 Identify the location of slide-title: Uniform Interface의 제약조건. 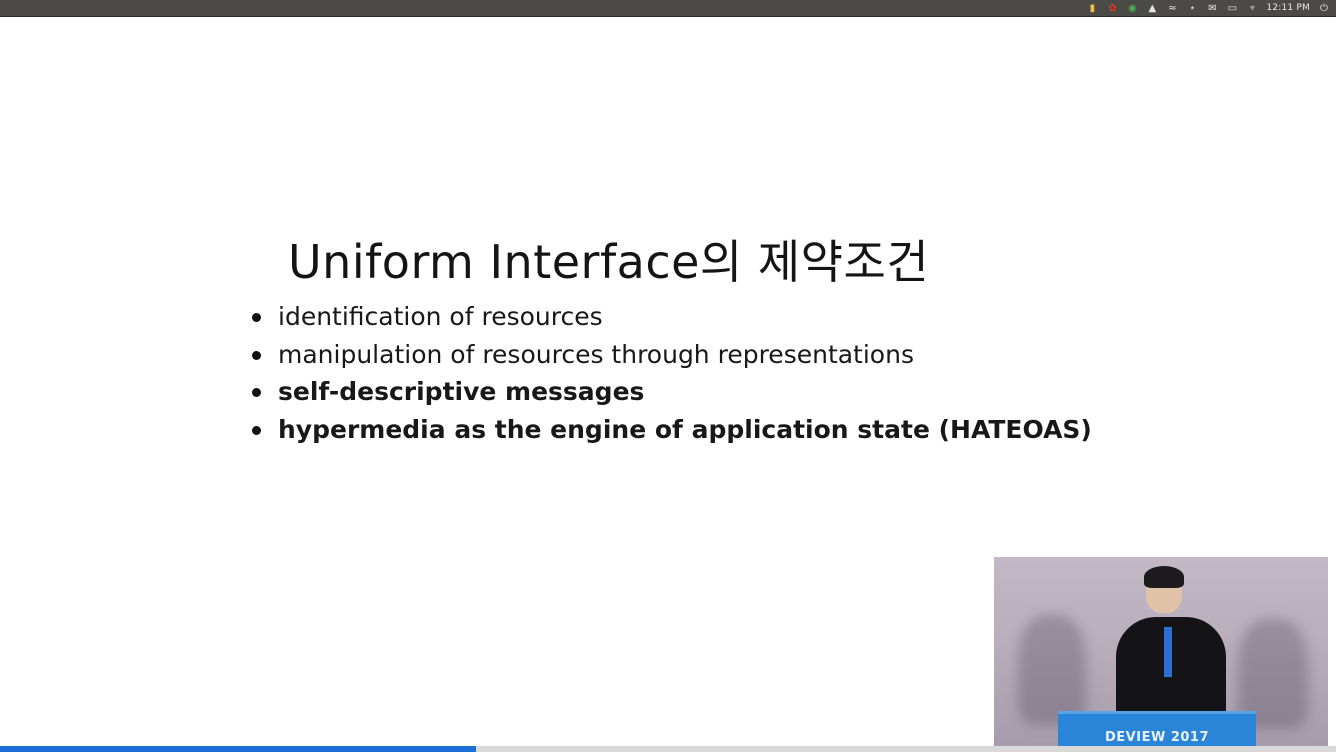
(609, 262).